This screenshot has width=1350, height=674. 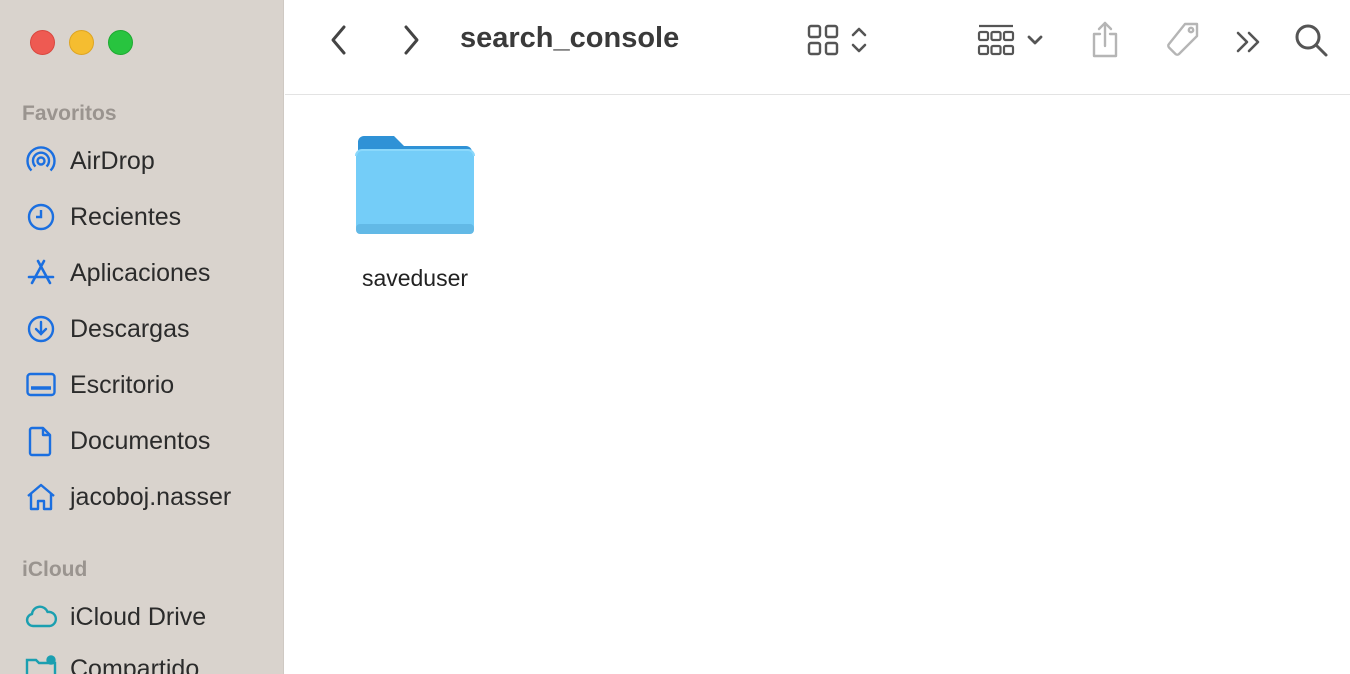 I want to click on share-icon, so click(x=1105, y=42).